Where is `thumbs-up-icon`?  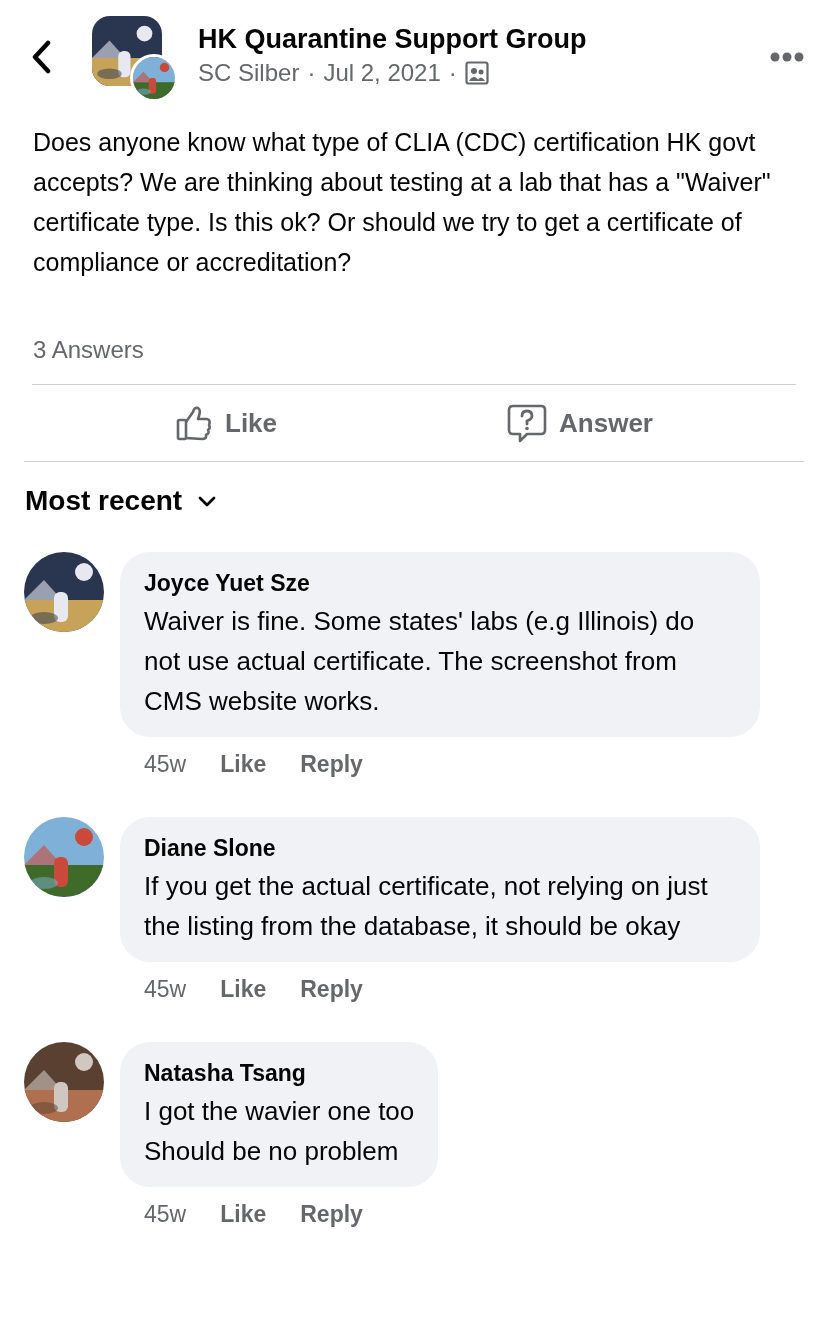
thumbs-up-icon is located at coordinates (194, 423).